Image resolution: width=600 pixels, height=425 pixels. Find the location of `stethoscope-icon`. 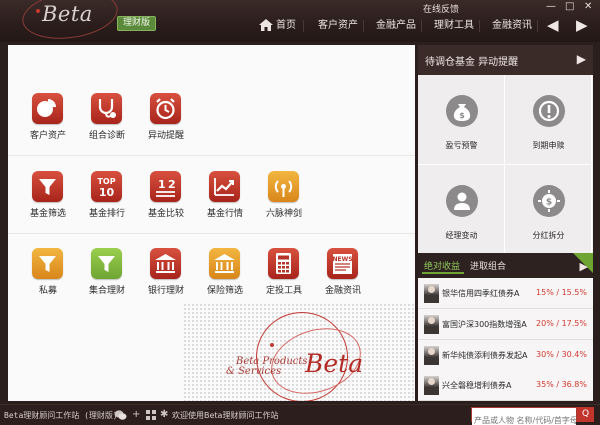

stethoscope-icon is located at coordinates (106, 108).